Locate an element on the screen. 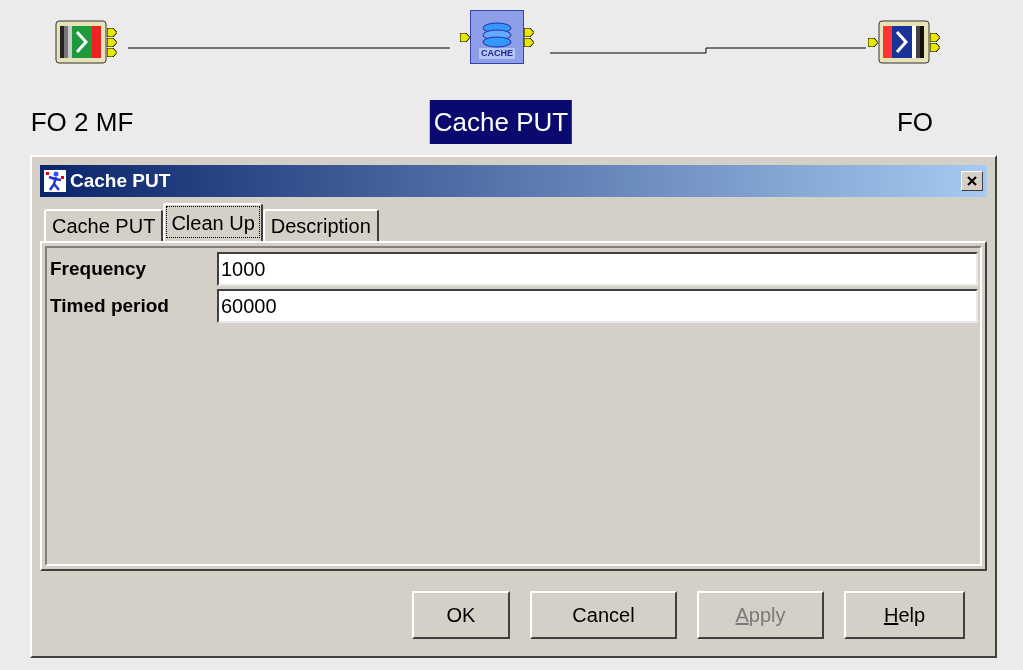 The width and height of the screenshot is (1023, 670). tab: Cache PUT is located at coordinates (104, 225).